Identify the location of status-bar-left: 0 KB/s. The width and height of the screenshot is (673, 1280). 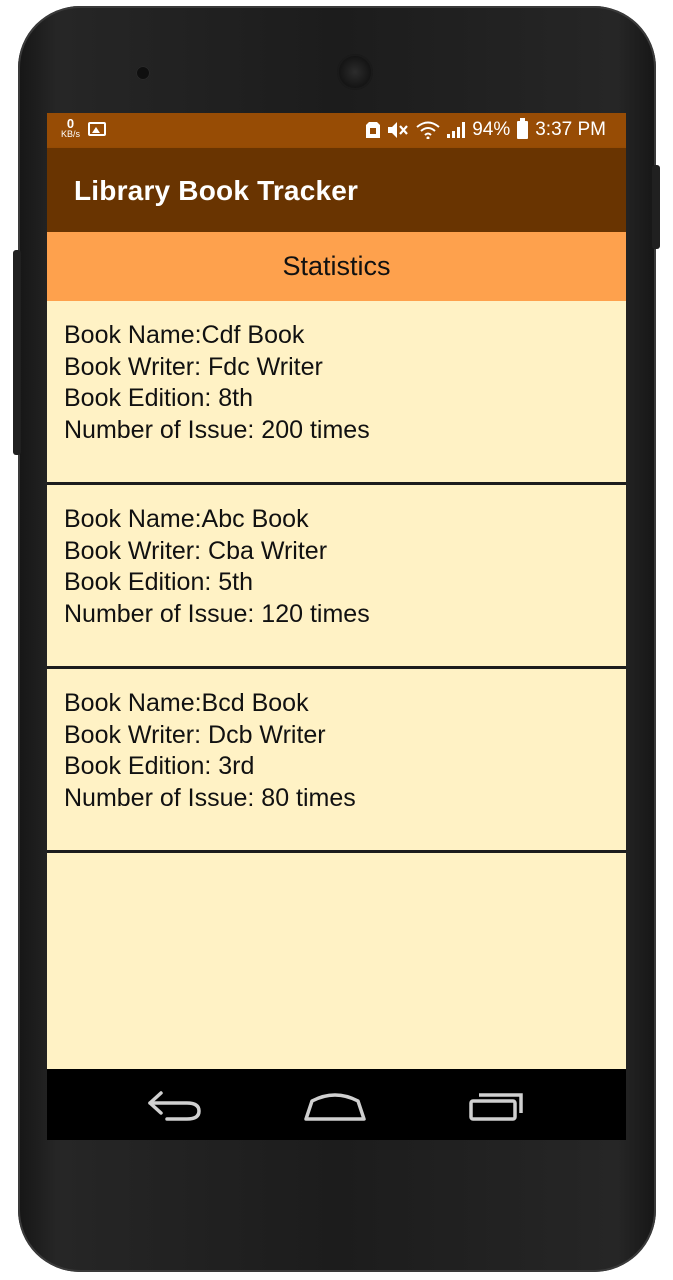
(84, 128).